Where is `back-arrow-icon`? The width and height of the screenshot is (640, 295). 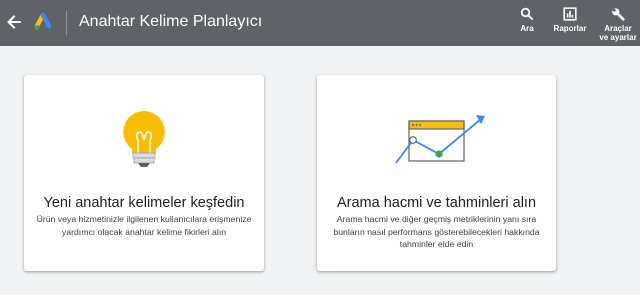 back-arrow-icon is located at coordinates (14, 22).